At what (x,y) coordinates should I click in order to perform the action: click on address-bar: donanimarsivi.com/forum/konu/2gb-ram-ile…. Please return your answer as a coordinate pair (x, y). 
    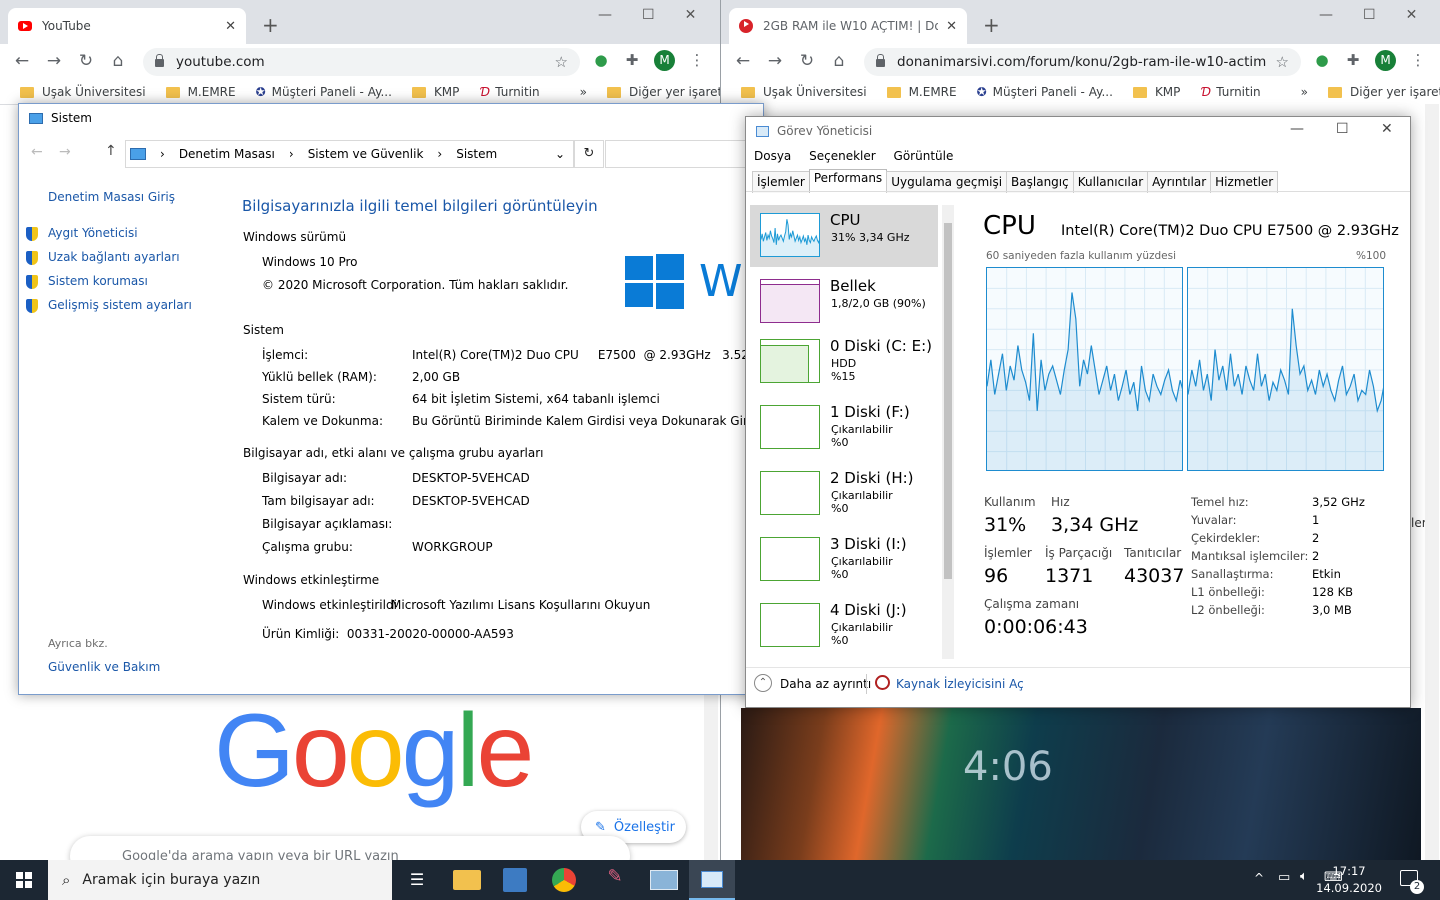
    Looking at the image, I should click on (1082, 62).